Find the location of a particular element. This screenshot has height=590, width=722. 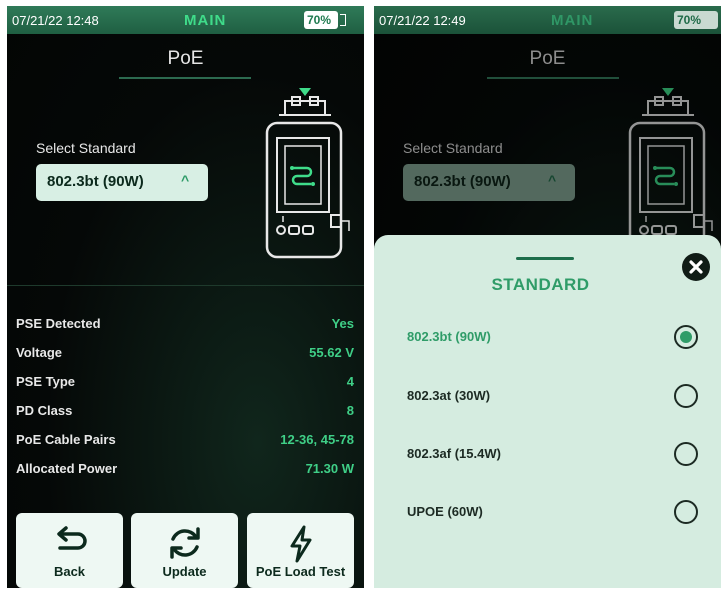

option-label: 802.3at (30W) is located at coordinates (449, 395).